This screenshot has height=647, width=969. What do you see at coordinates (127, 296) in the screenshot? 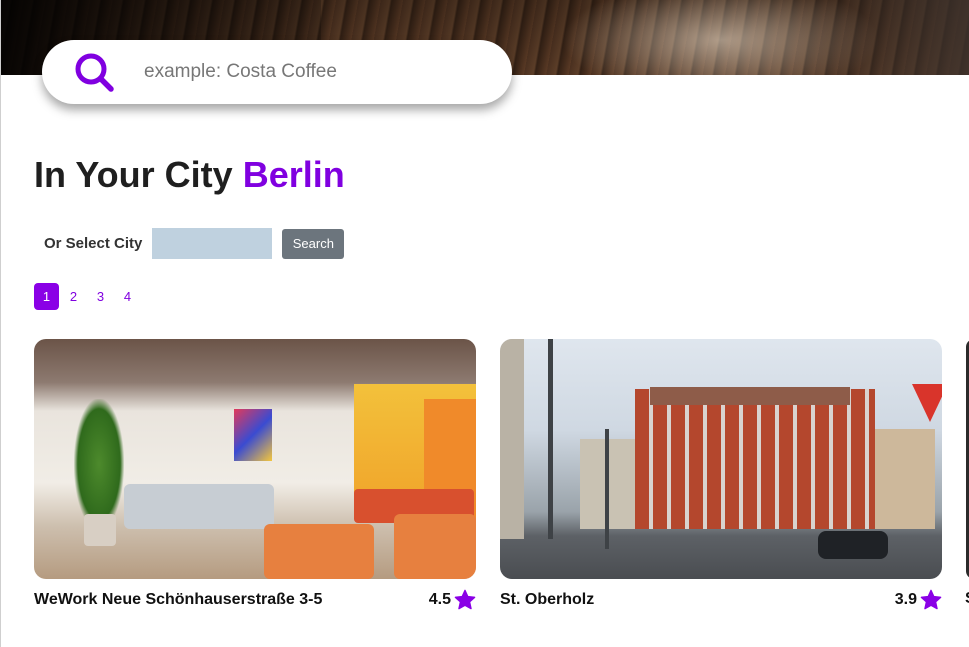
I see `page-4-link: 4` at bounding box center [127, 296].